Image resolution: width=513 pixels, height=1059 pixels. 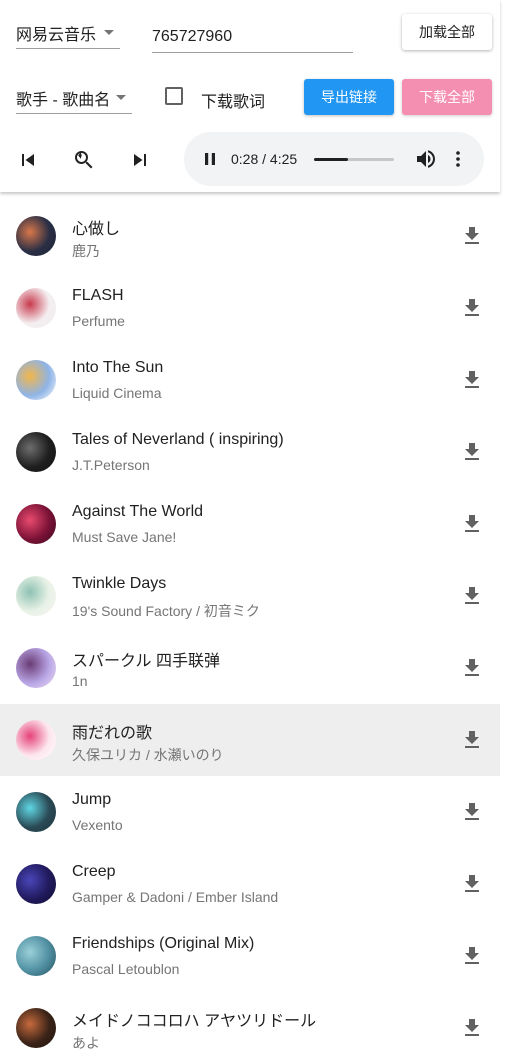 I want to click on song-title: メイドノココロハ アヤツリドール, so click(x=194, y=1021).